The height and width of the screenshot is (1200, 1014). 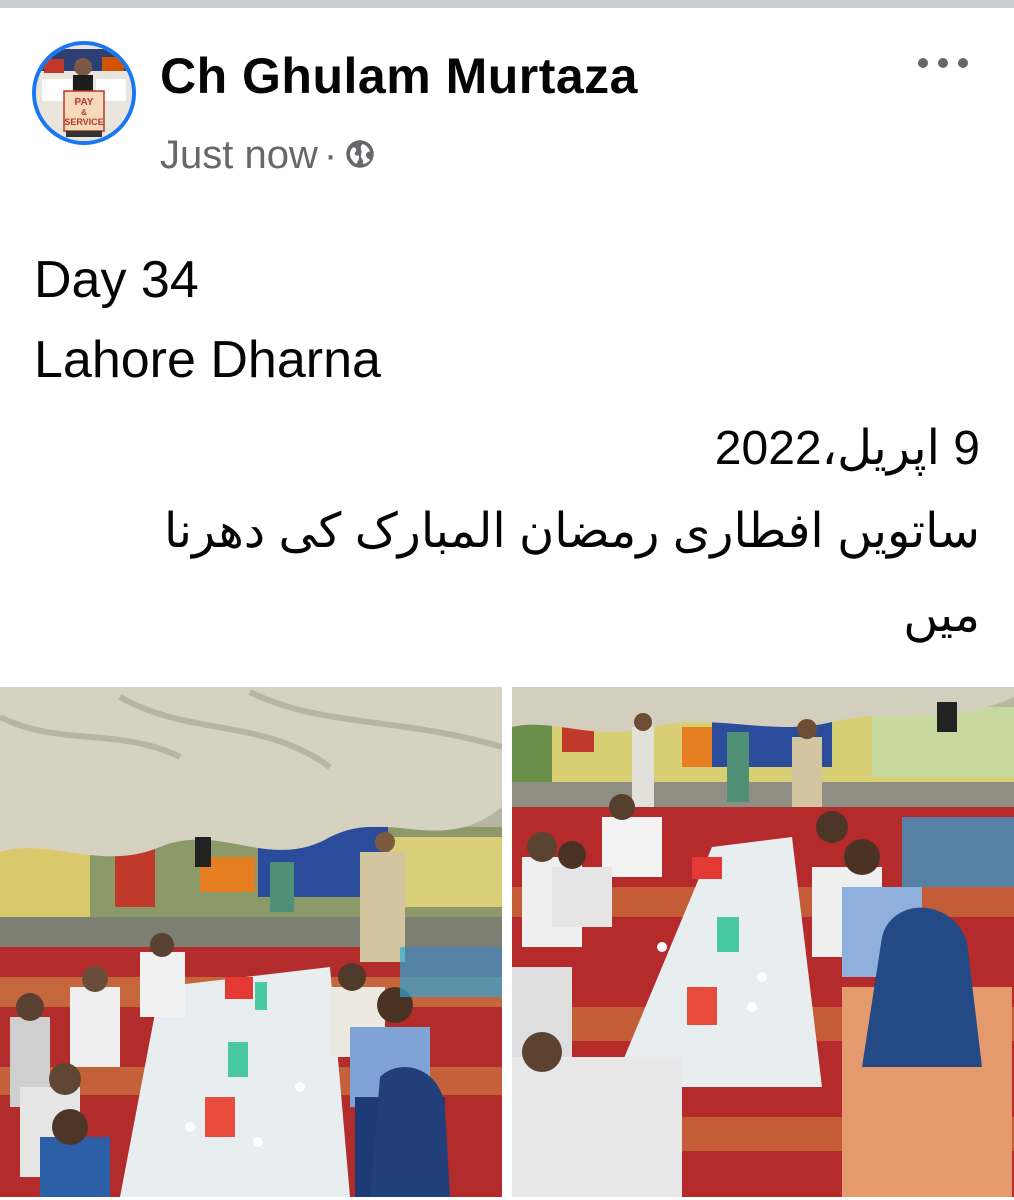 What do you see at coordinates (84, 102) in the screenshot?
I see `svg-text: PAY` at bounding box center [84, 102].